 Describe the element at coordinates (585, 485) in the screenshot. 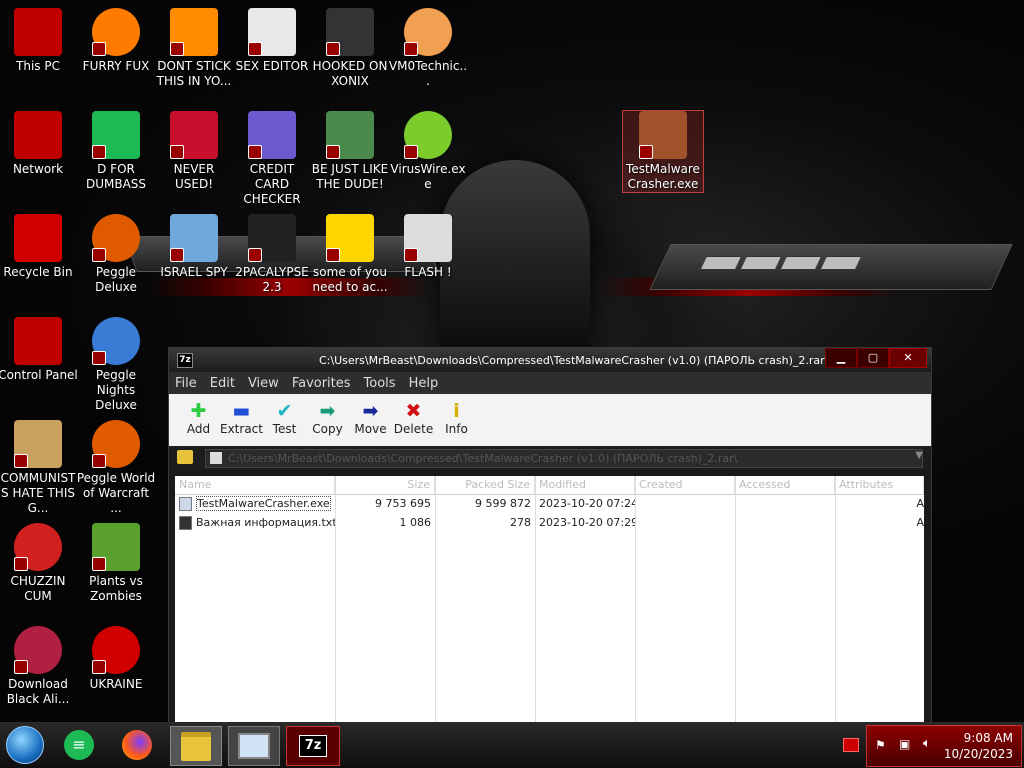

I see `column-modified: Modified` at that location.